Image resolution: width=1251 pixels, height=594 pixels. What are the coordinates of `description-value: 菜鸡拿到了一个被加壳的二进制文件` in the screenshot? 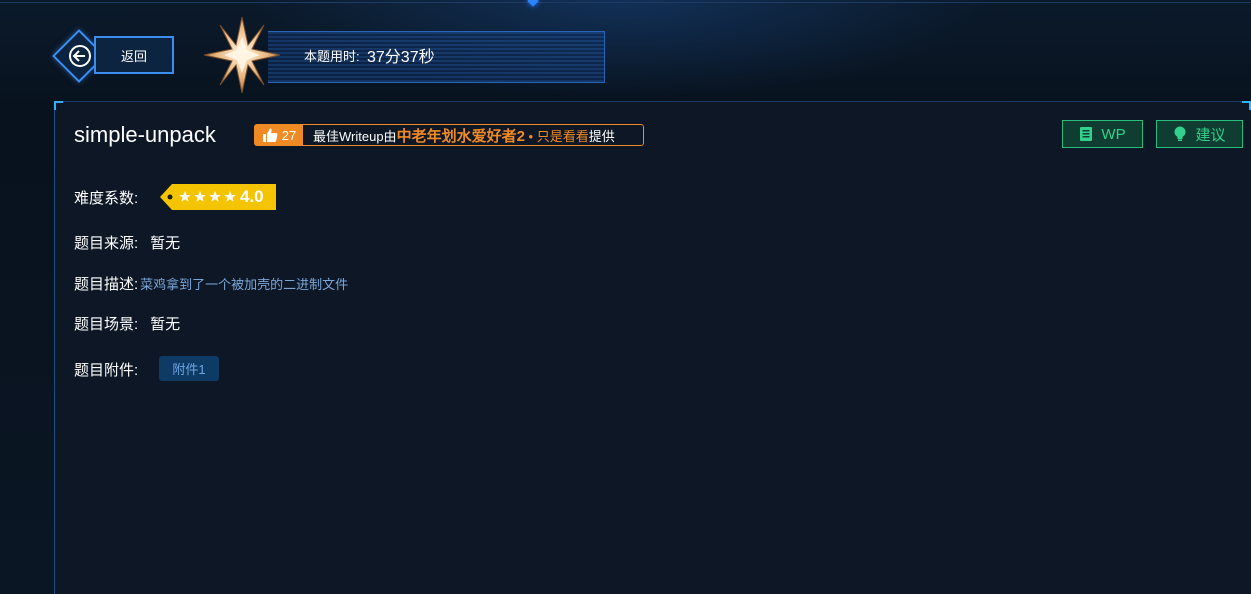 It's located at (244, 284).